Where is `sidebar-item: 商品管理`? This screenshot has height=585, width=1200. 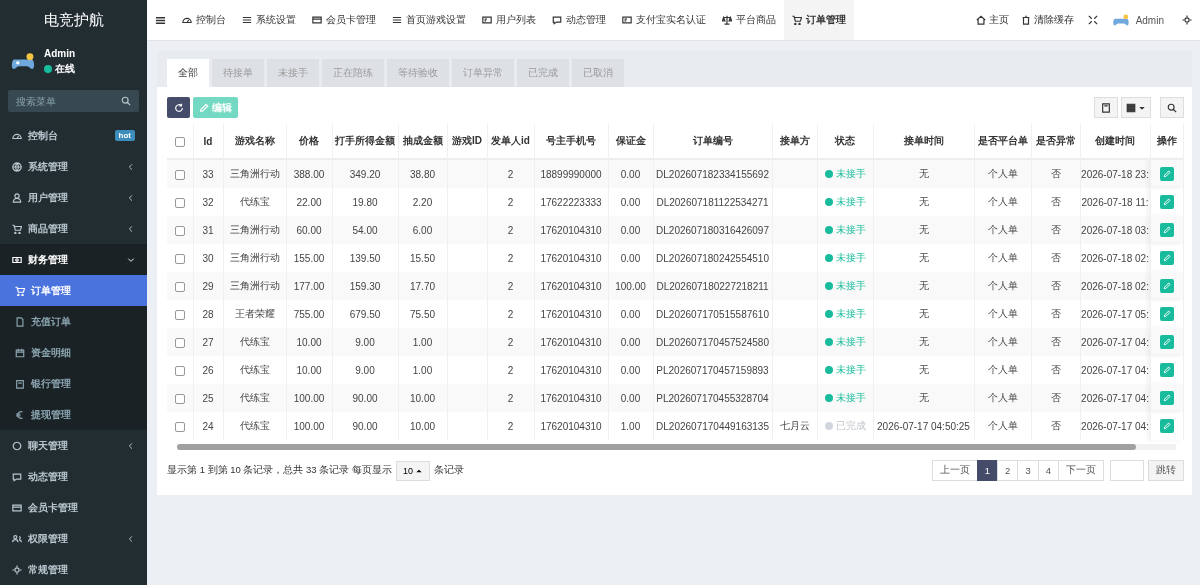 sidebar-item: 商品管理 is located at coordinates (73, 228).